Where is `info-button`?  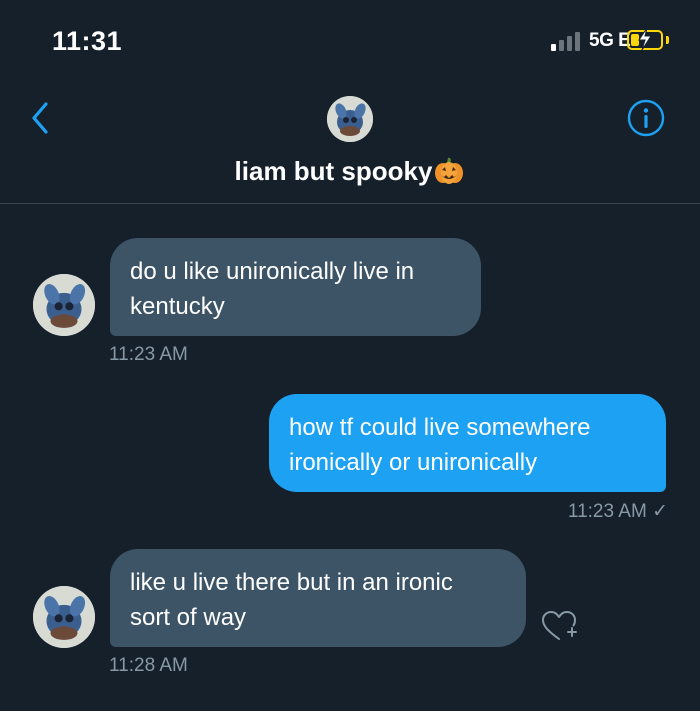 info-button is located at coordinates (646, 118).